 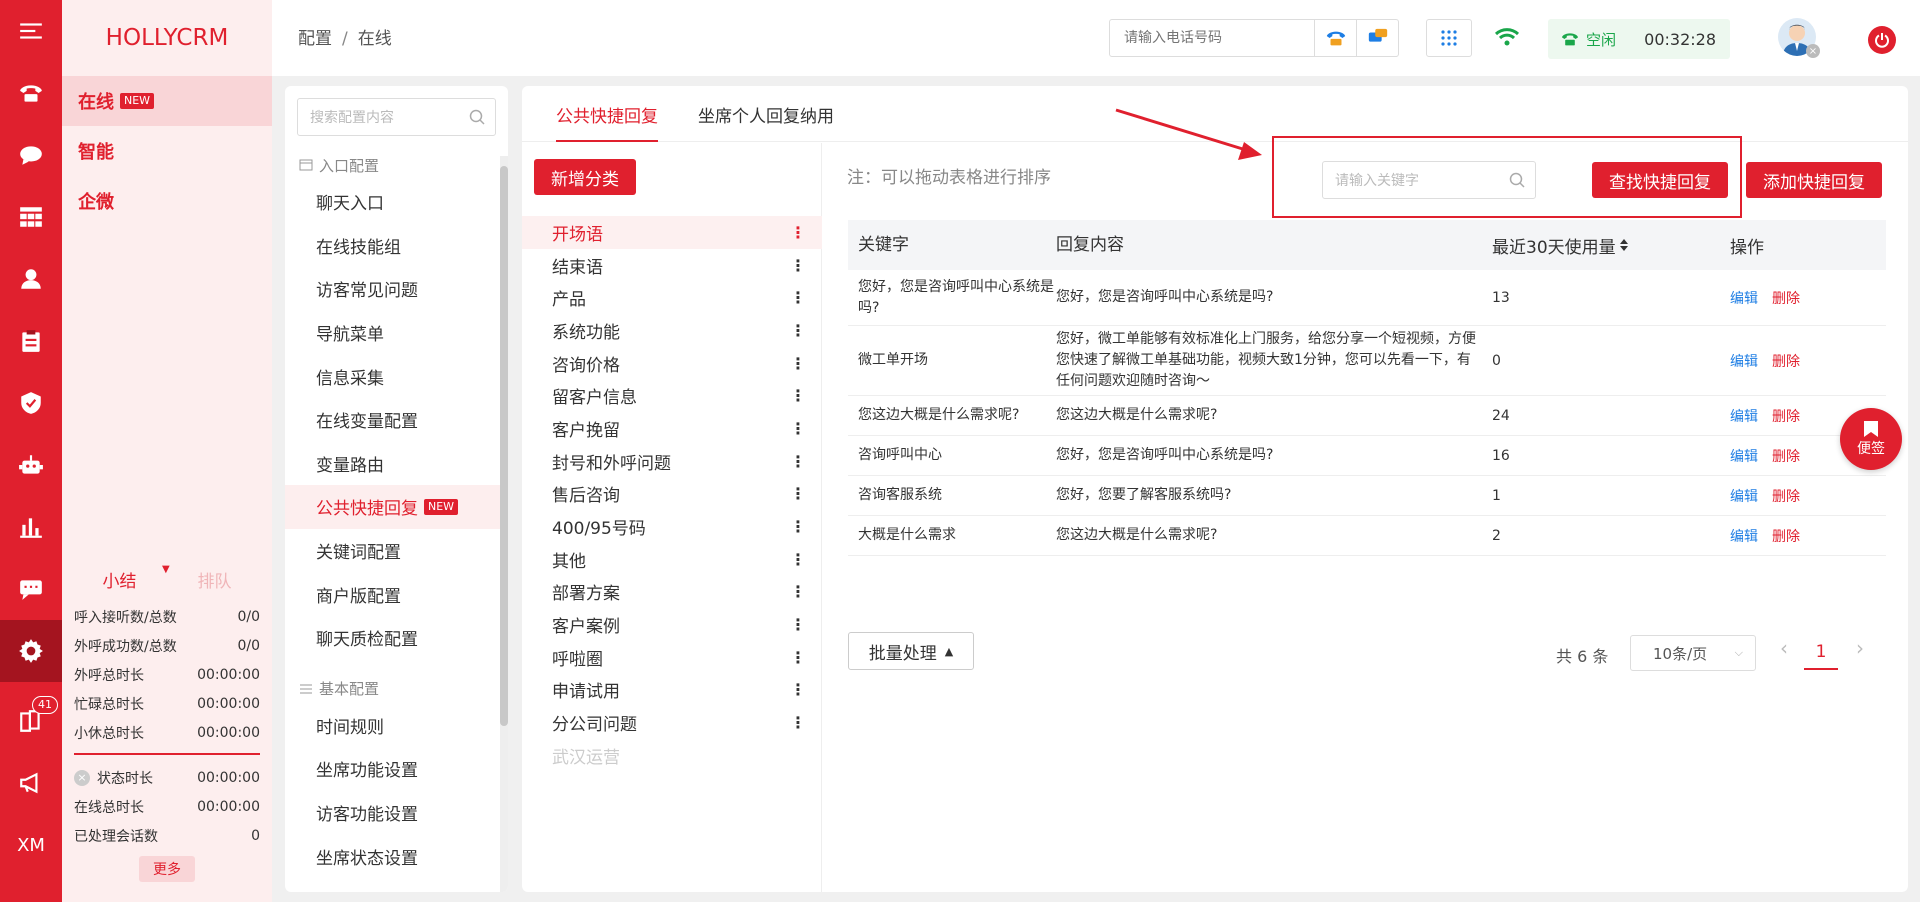 I want to click on table-row: 您好，您是咨询呼叫中心系统是吗? 您好，您是咨询呼叫中心系统是吗? 13 编辑 删除, so click(x=1367, y=298).